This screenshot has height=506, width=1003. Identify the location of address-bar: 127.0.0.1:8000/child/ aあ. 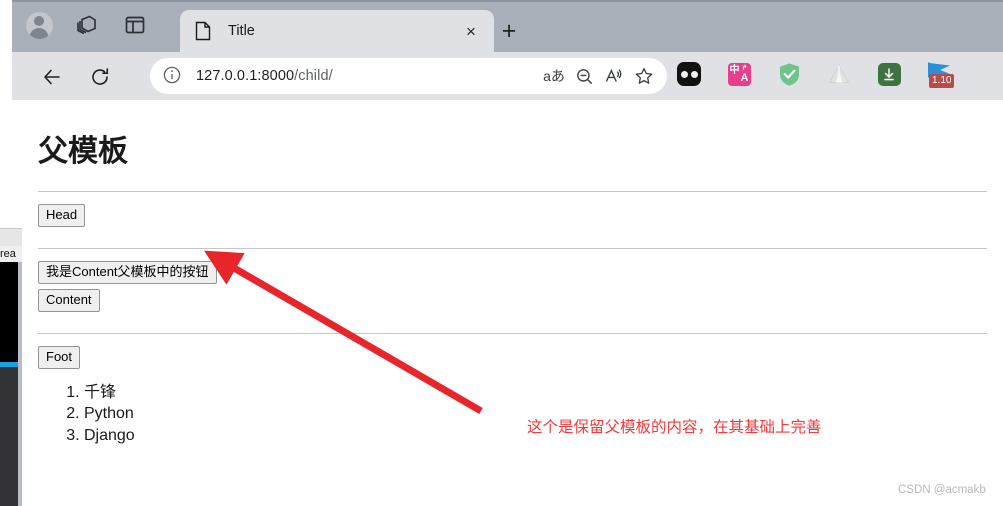
(408, 76).